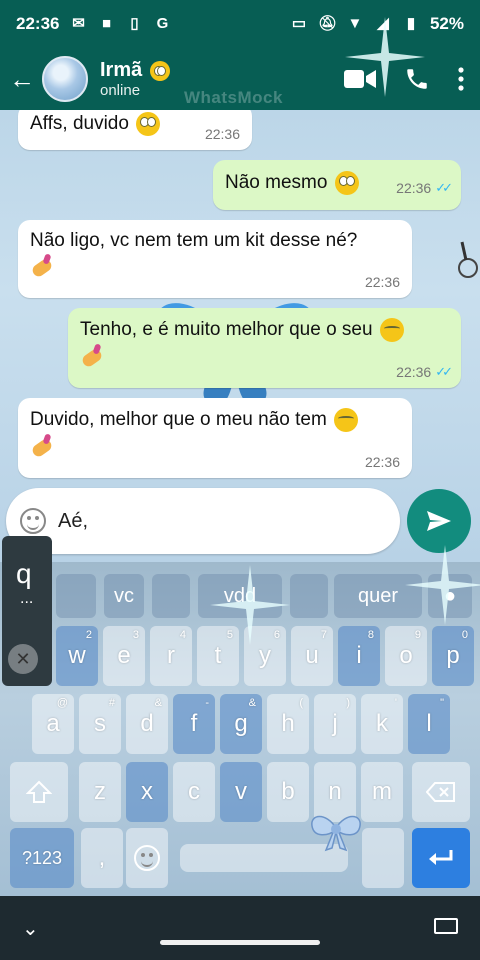 This screenshot has width=480, height=960. I want to click on key-f: f-, so click(194, 724).